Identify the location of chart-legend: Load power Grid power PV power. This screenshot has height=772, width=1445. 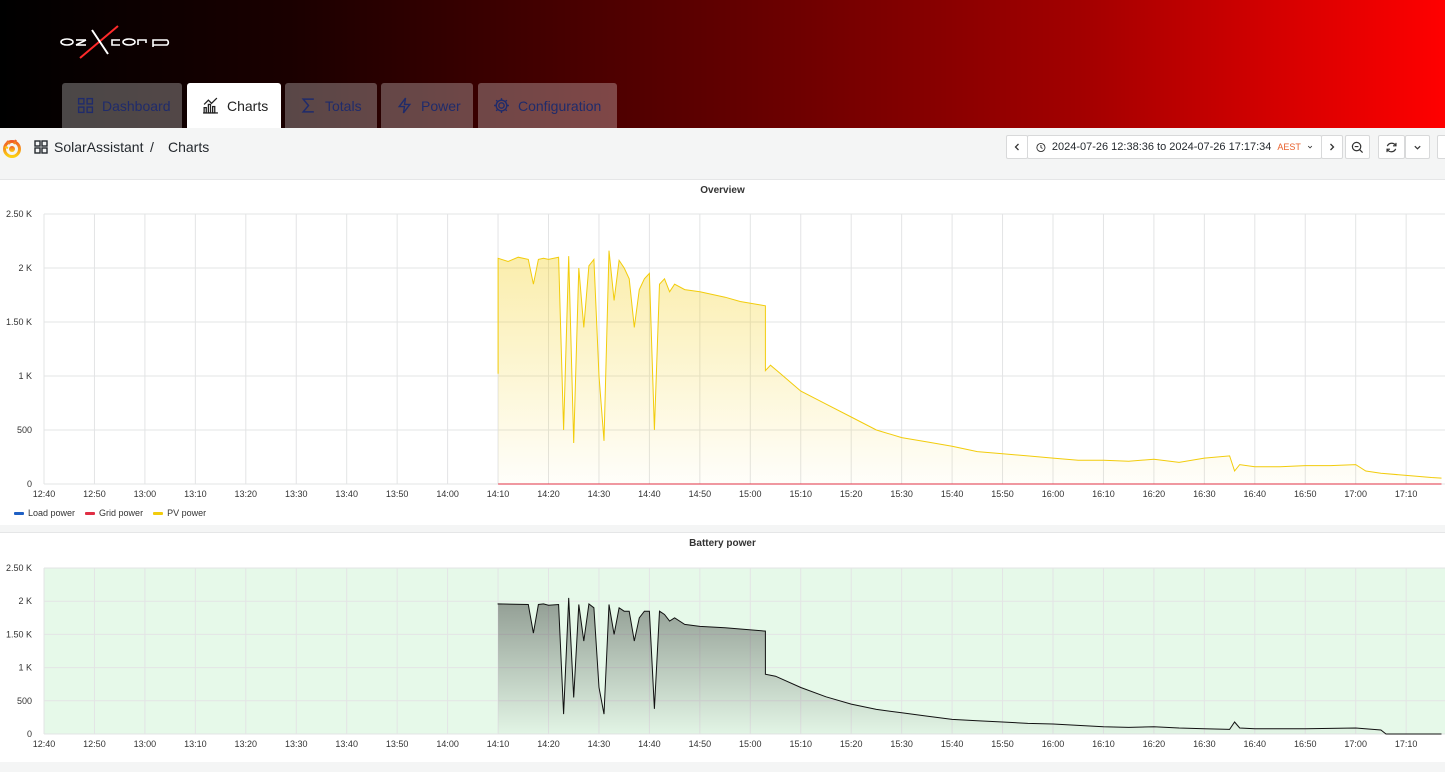
(110, 513).